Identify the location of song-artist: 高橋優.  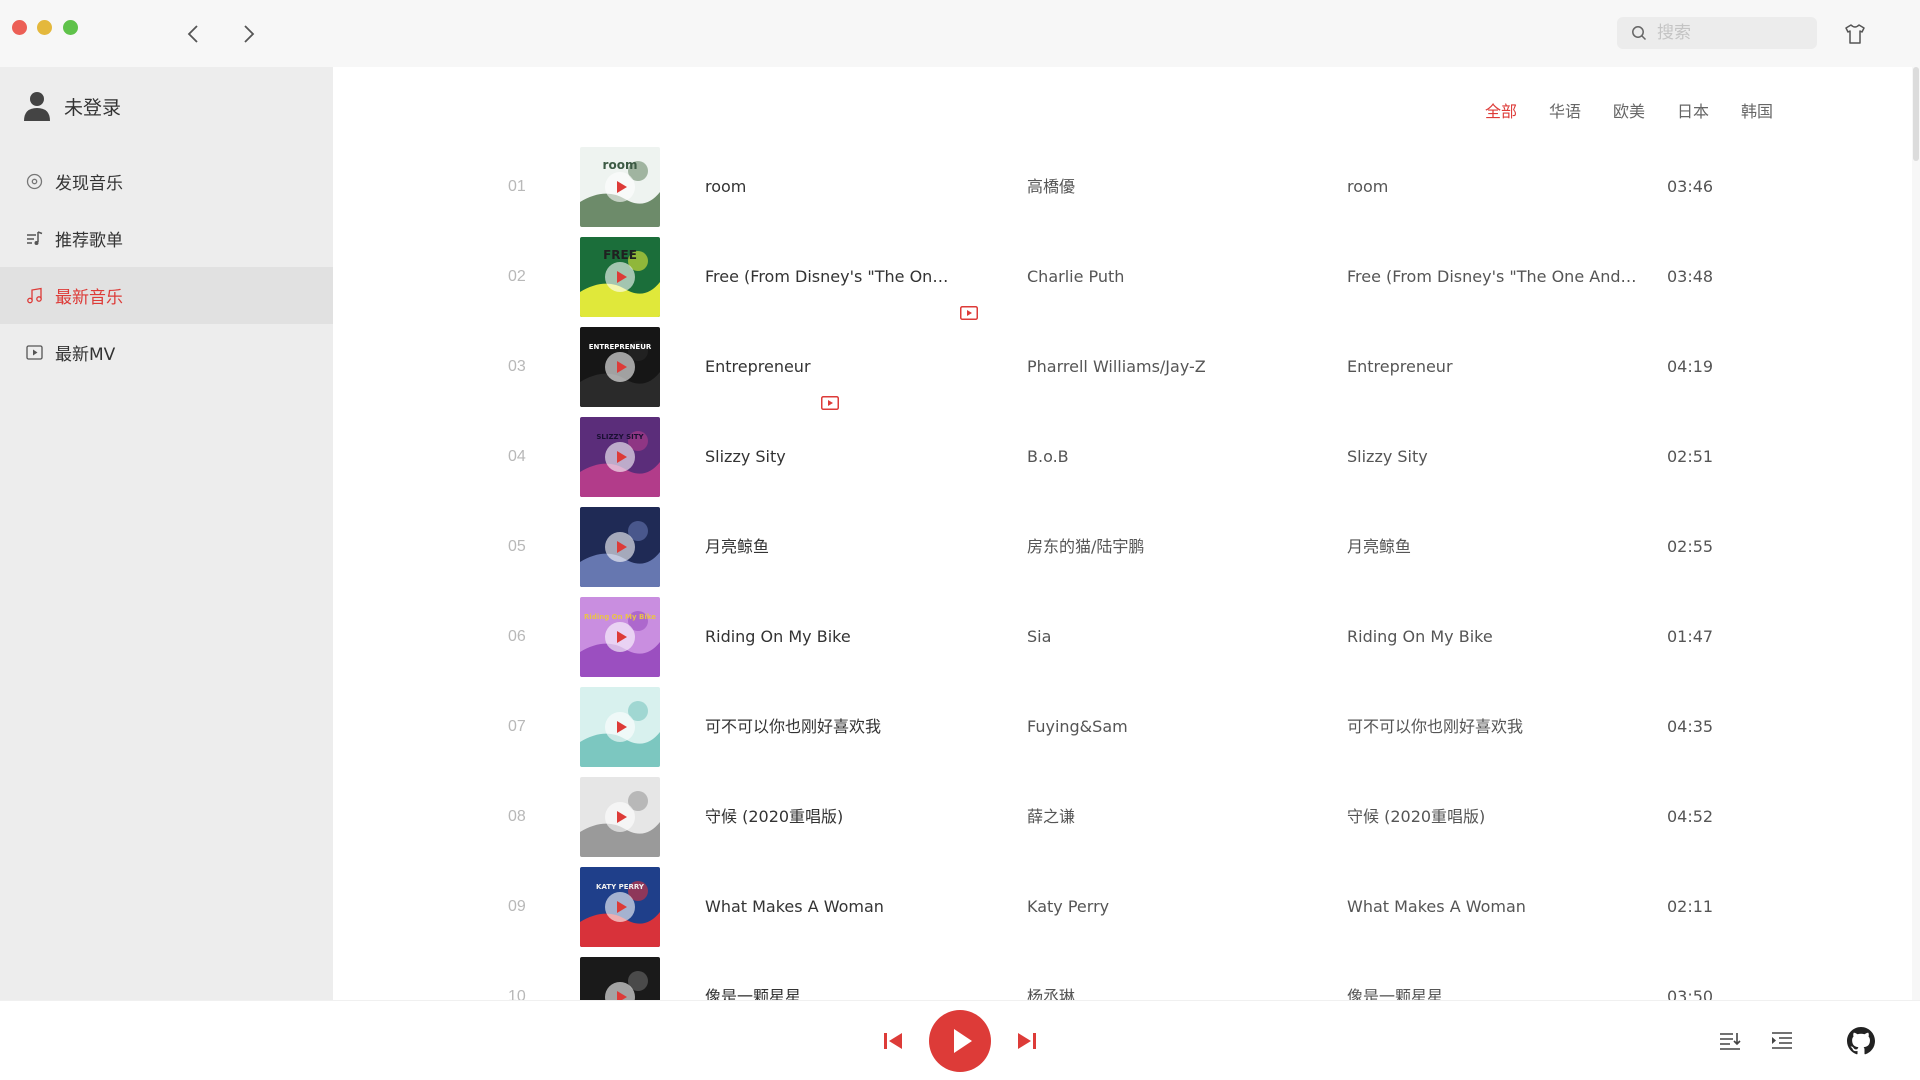
(1172, 187).